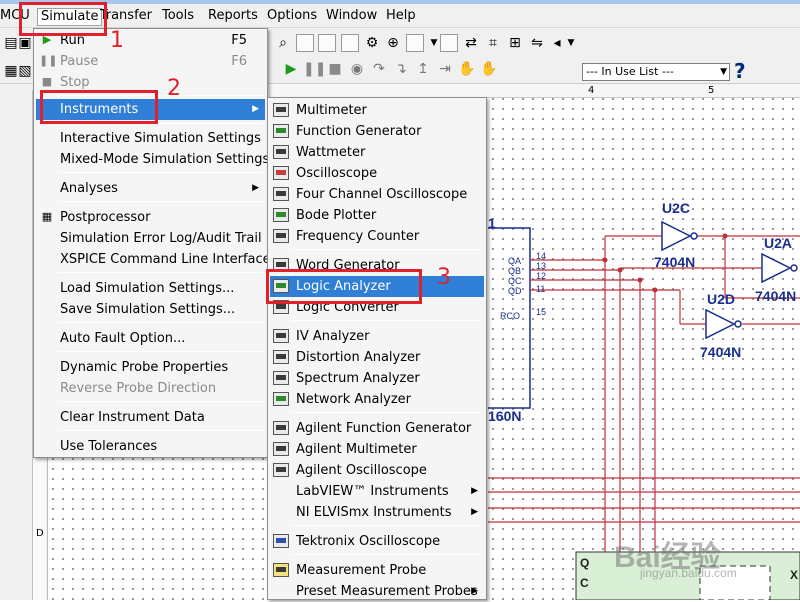  I want to click on dynamic-probe-label: Dynamic Probe Properties, so click(144, 367).